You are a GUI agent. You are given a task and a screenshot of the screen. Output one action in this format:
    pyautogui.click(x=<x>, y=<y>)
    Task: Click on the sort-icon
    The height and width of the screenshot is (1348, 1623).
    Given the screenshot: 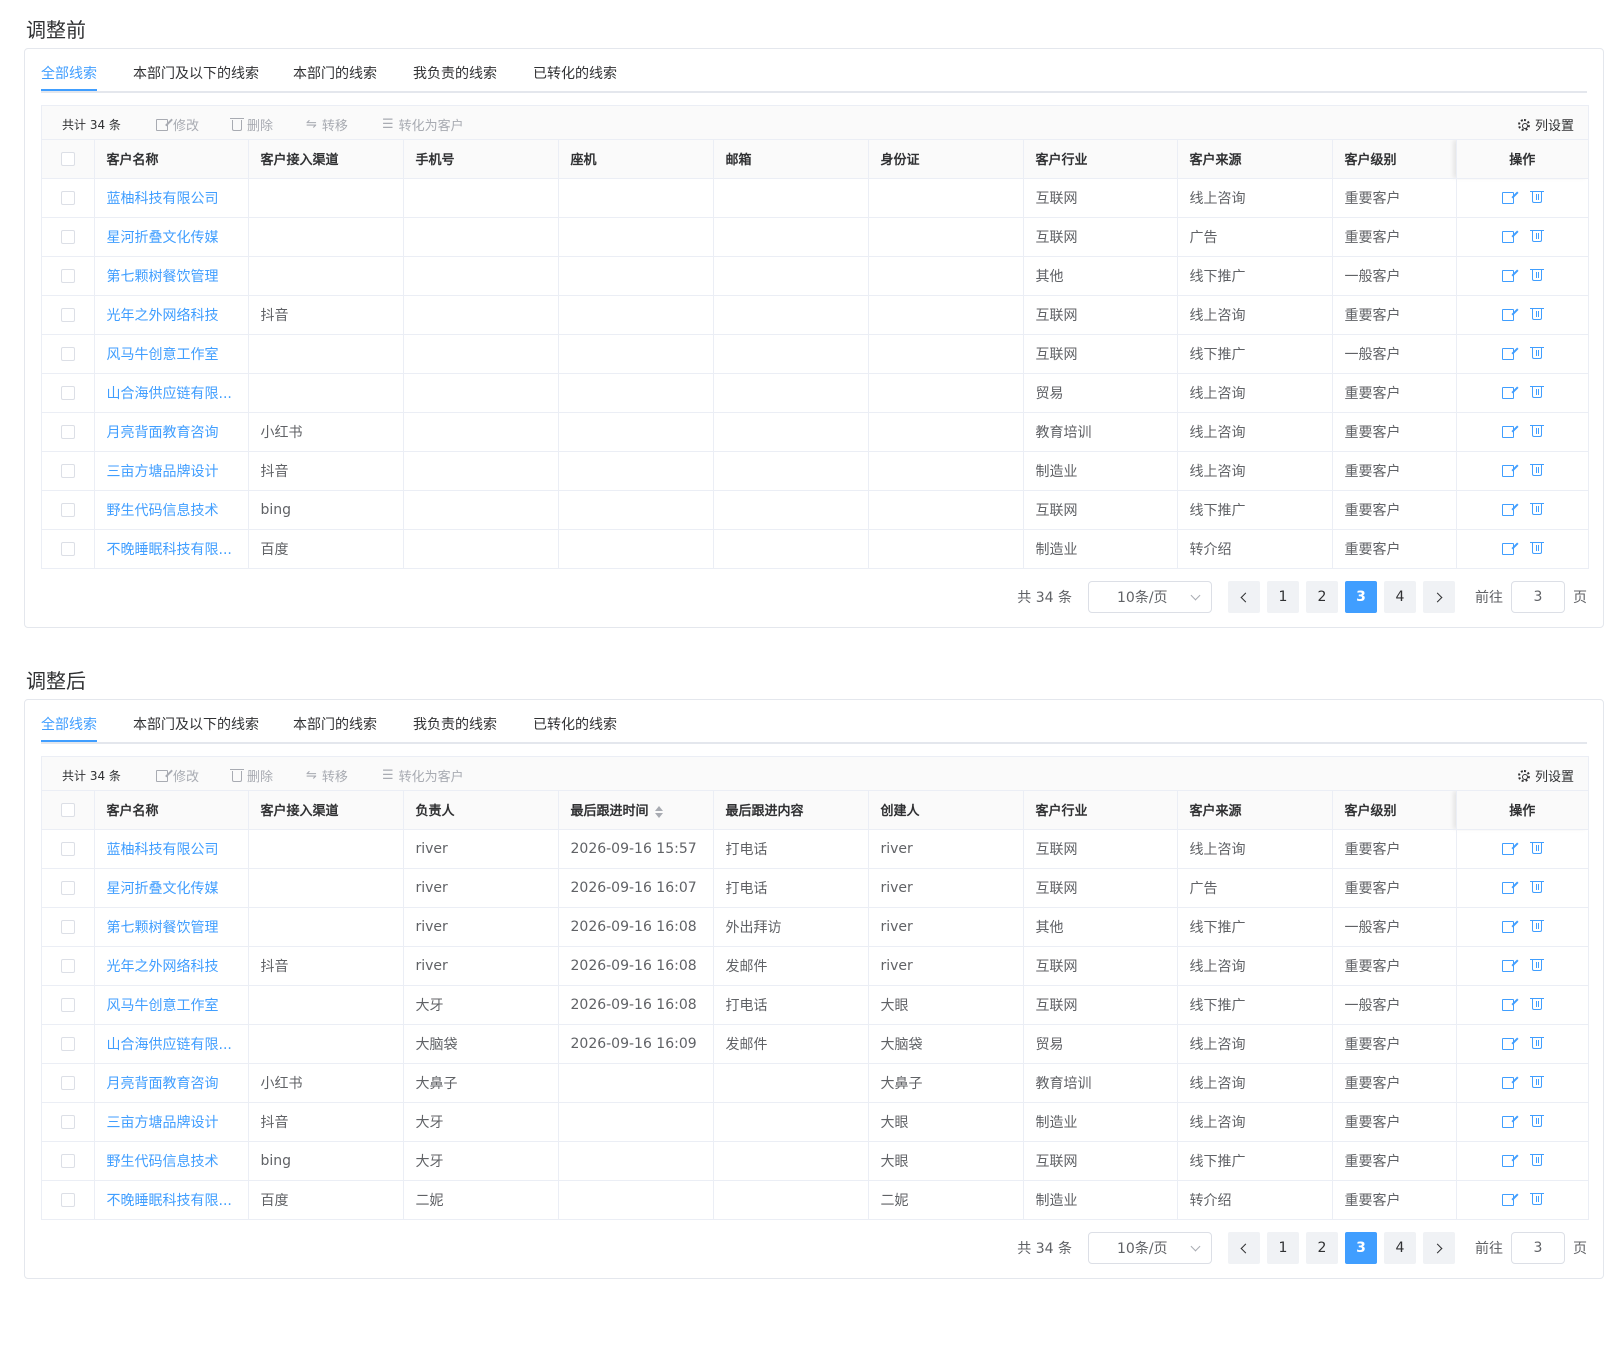 What is the action you would take?
    pyautogui.click(x=658, y=811)
    